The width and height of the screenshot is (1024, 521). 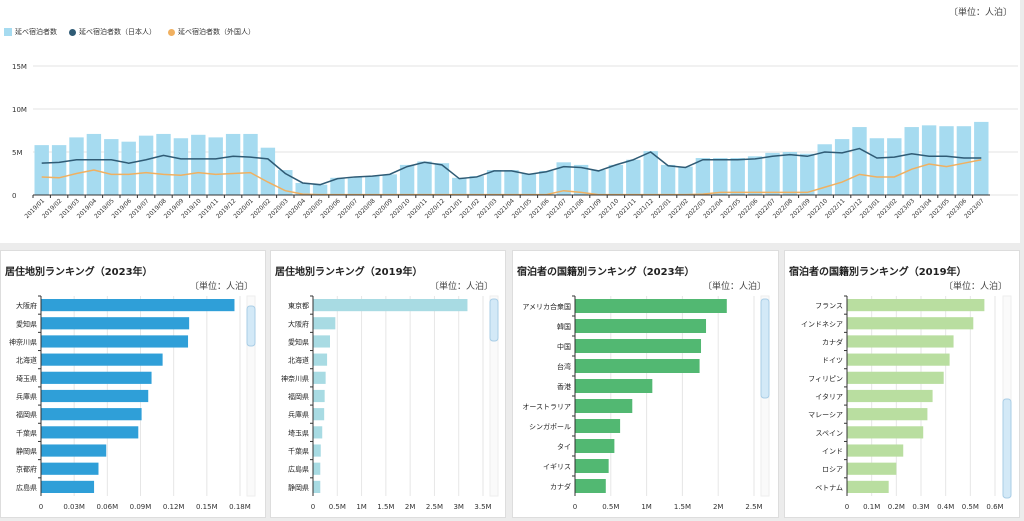 I want to click on y-tick-label: 0, so click(x=14, y=196).